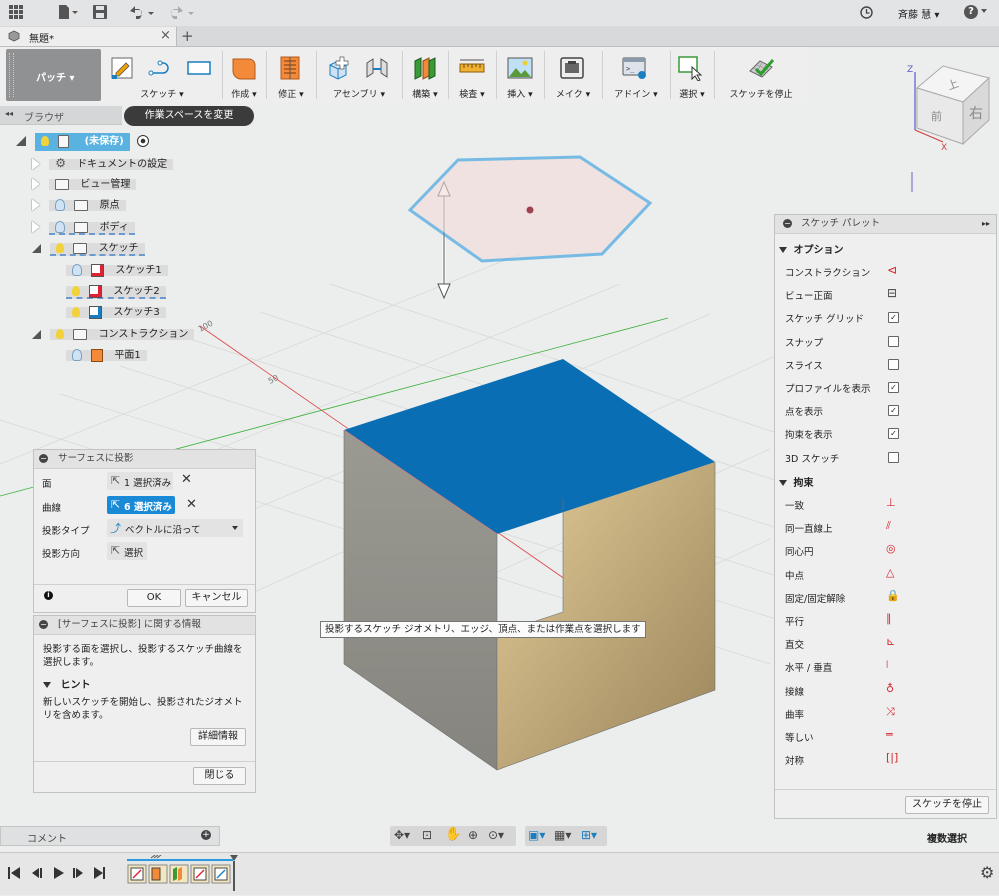 This screenshot has width=999, height=896. What do you see at coordinates (82, 142) in the screenshot?
I see `tree-root: (未保存)` at bounding box center [82, 142].